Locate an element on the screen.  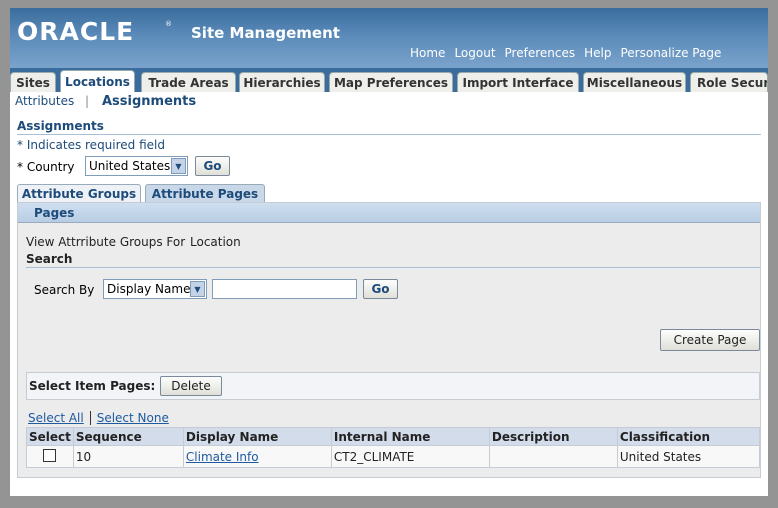
row-select-cell is located at coordinates (50, 456).